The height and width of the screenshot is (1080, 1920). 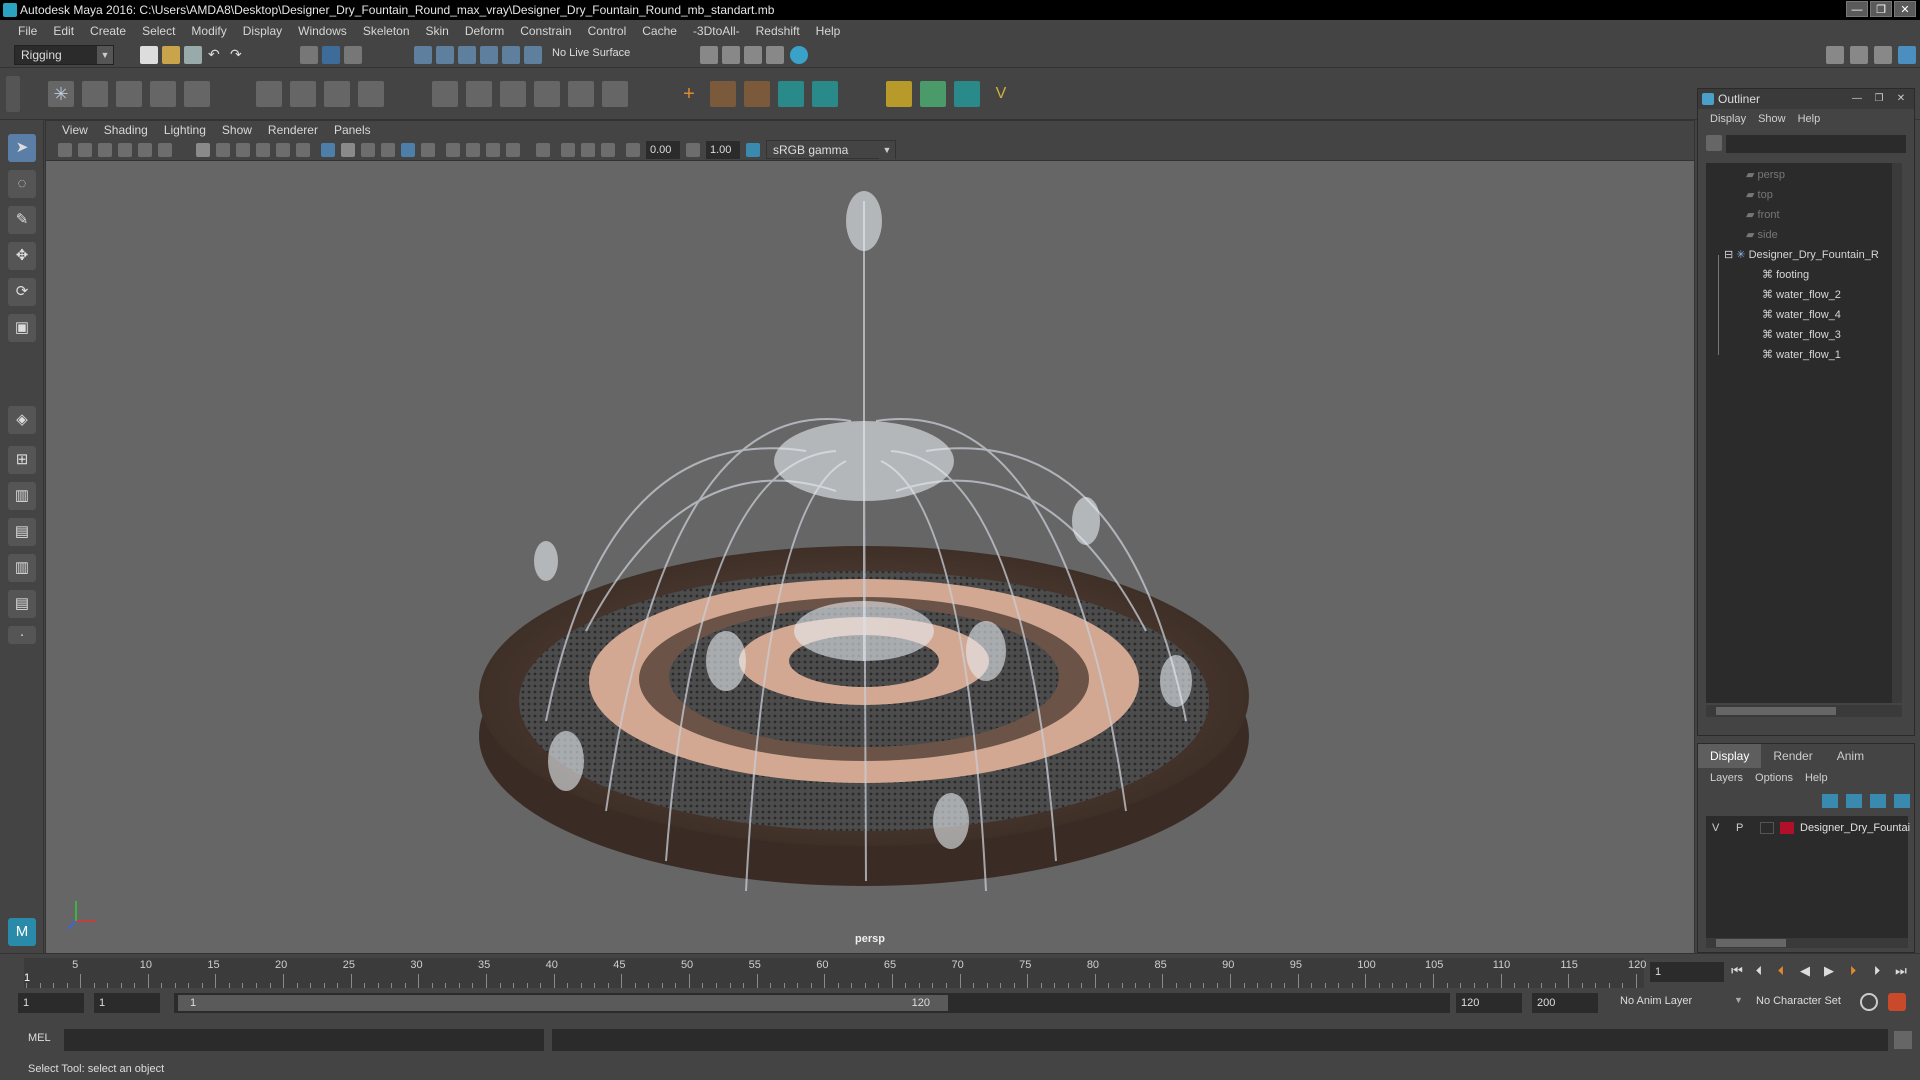 I want to click on xray-icon, so click(x=568, y=150).